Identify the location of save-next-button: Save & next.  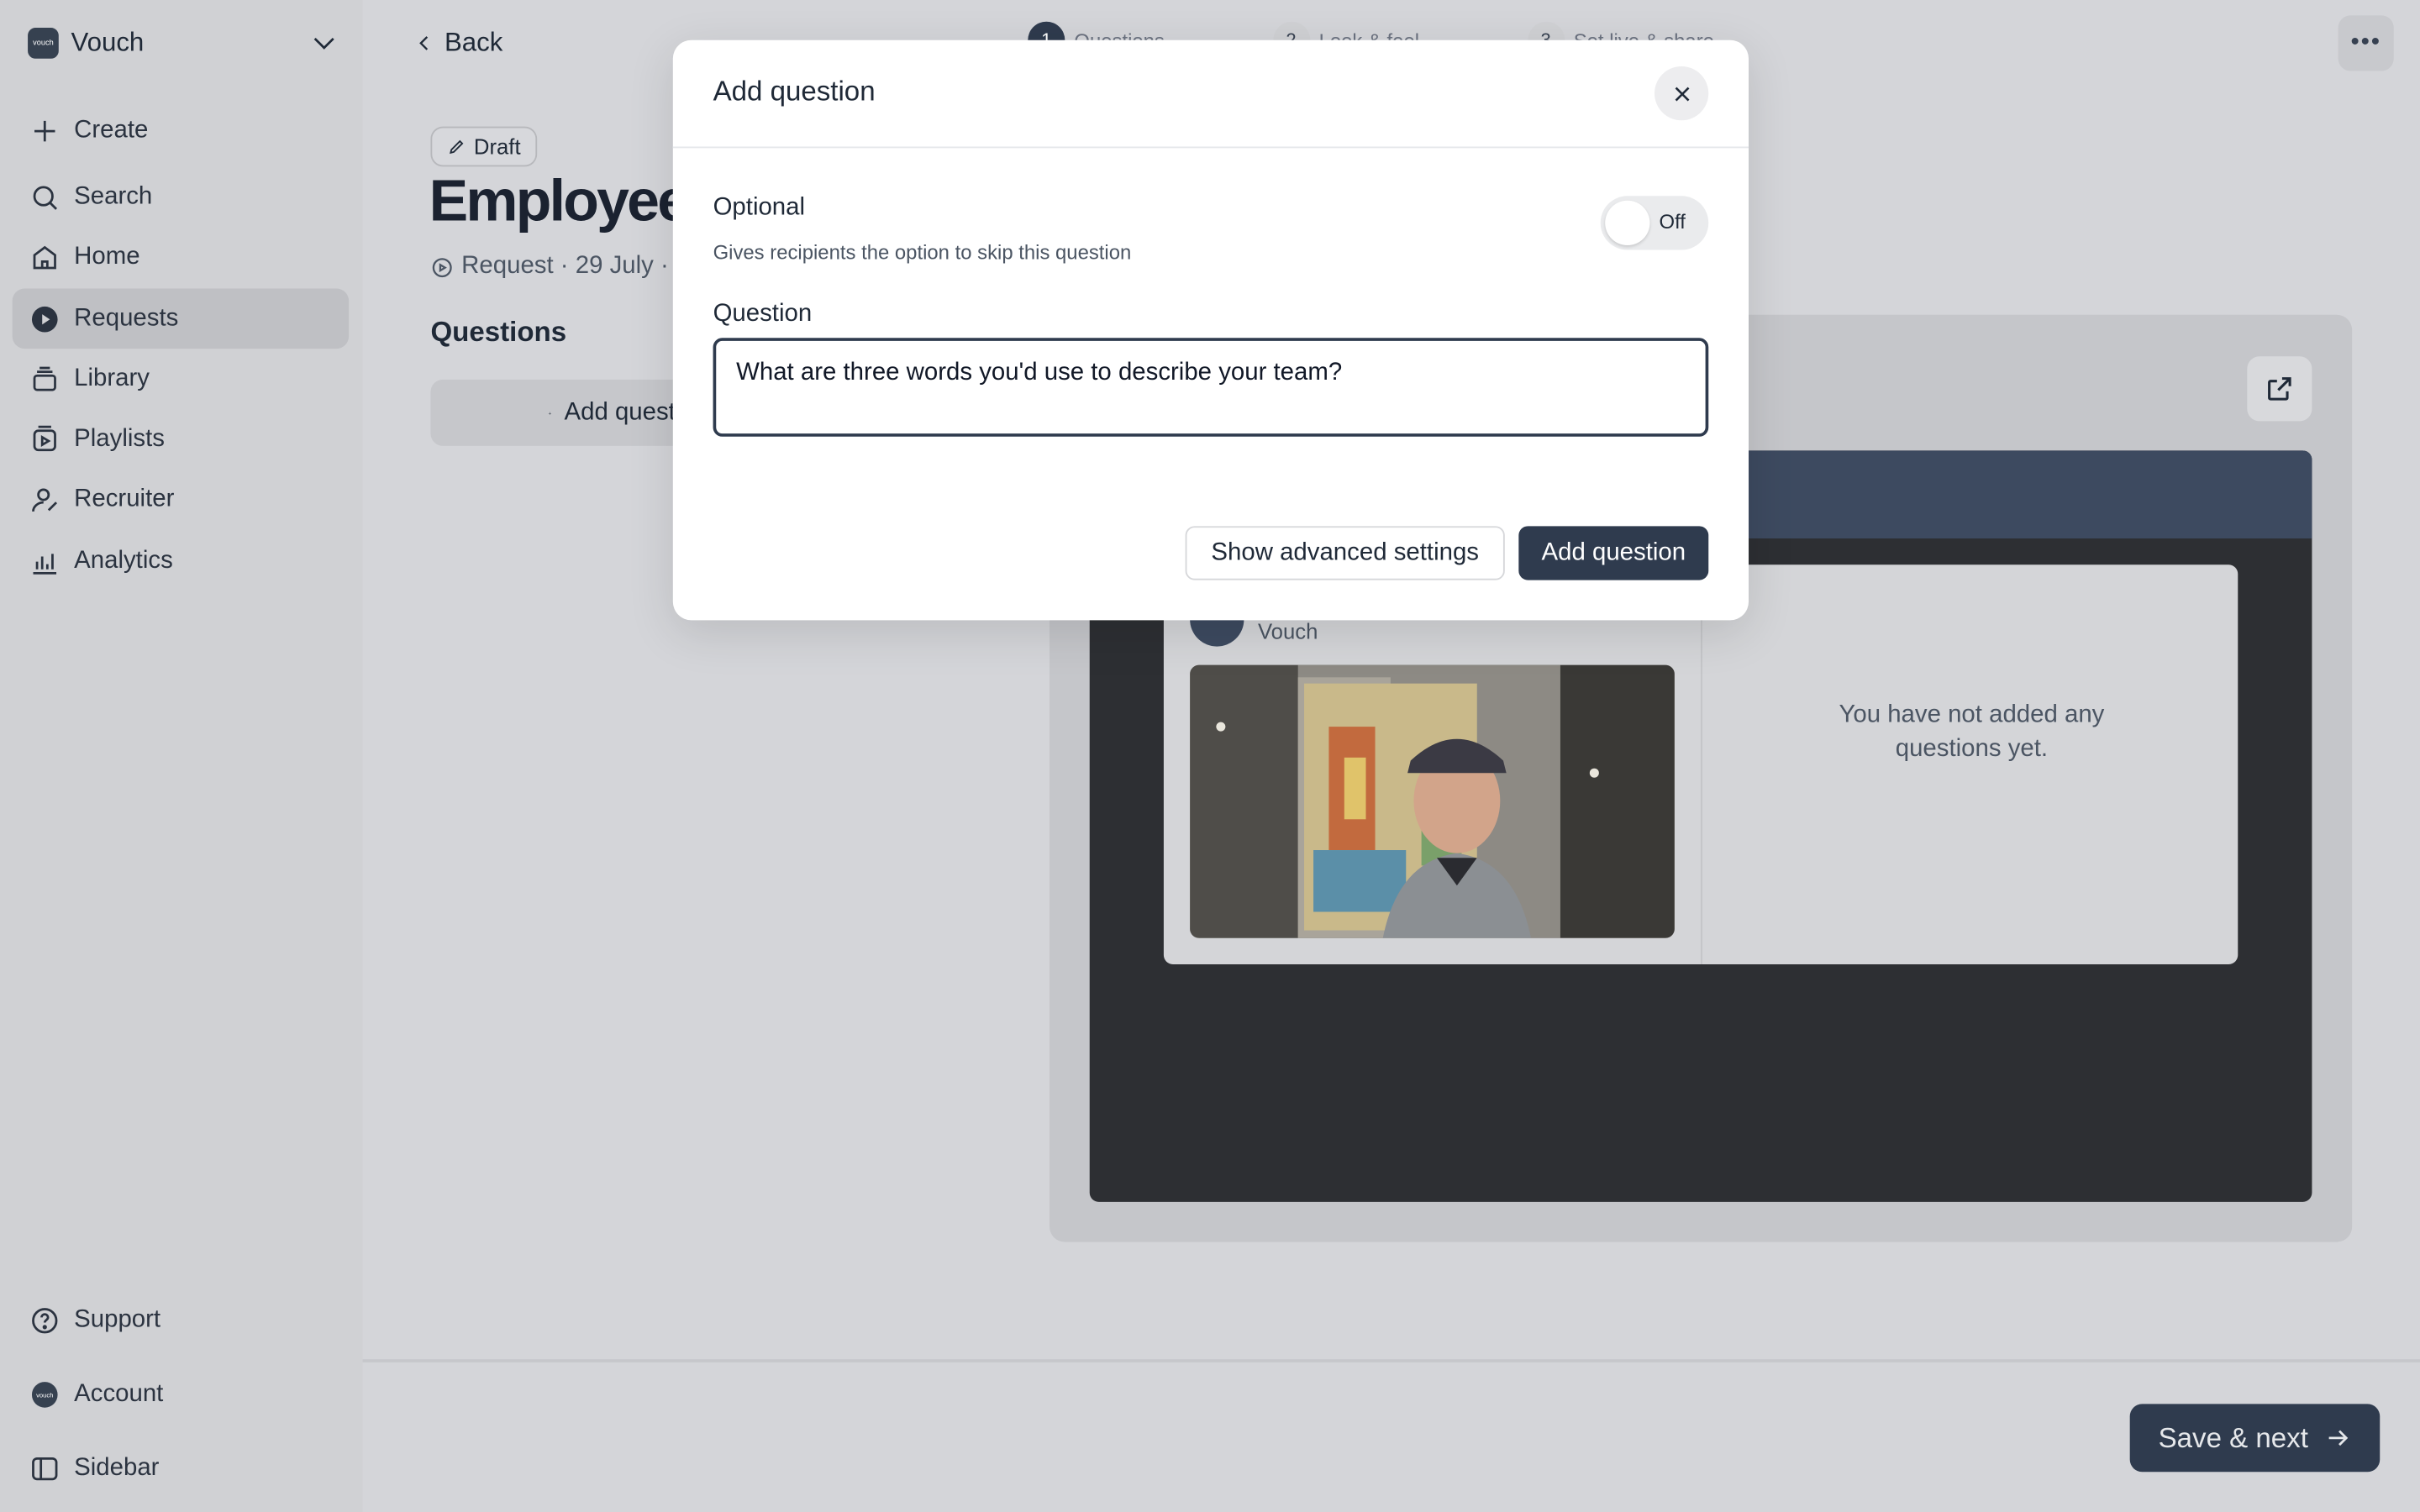
(2255, 1438).